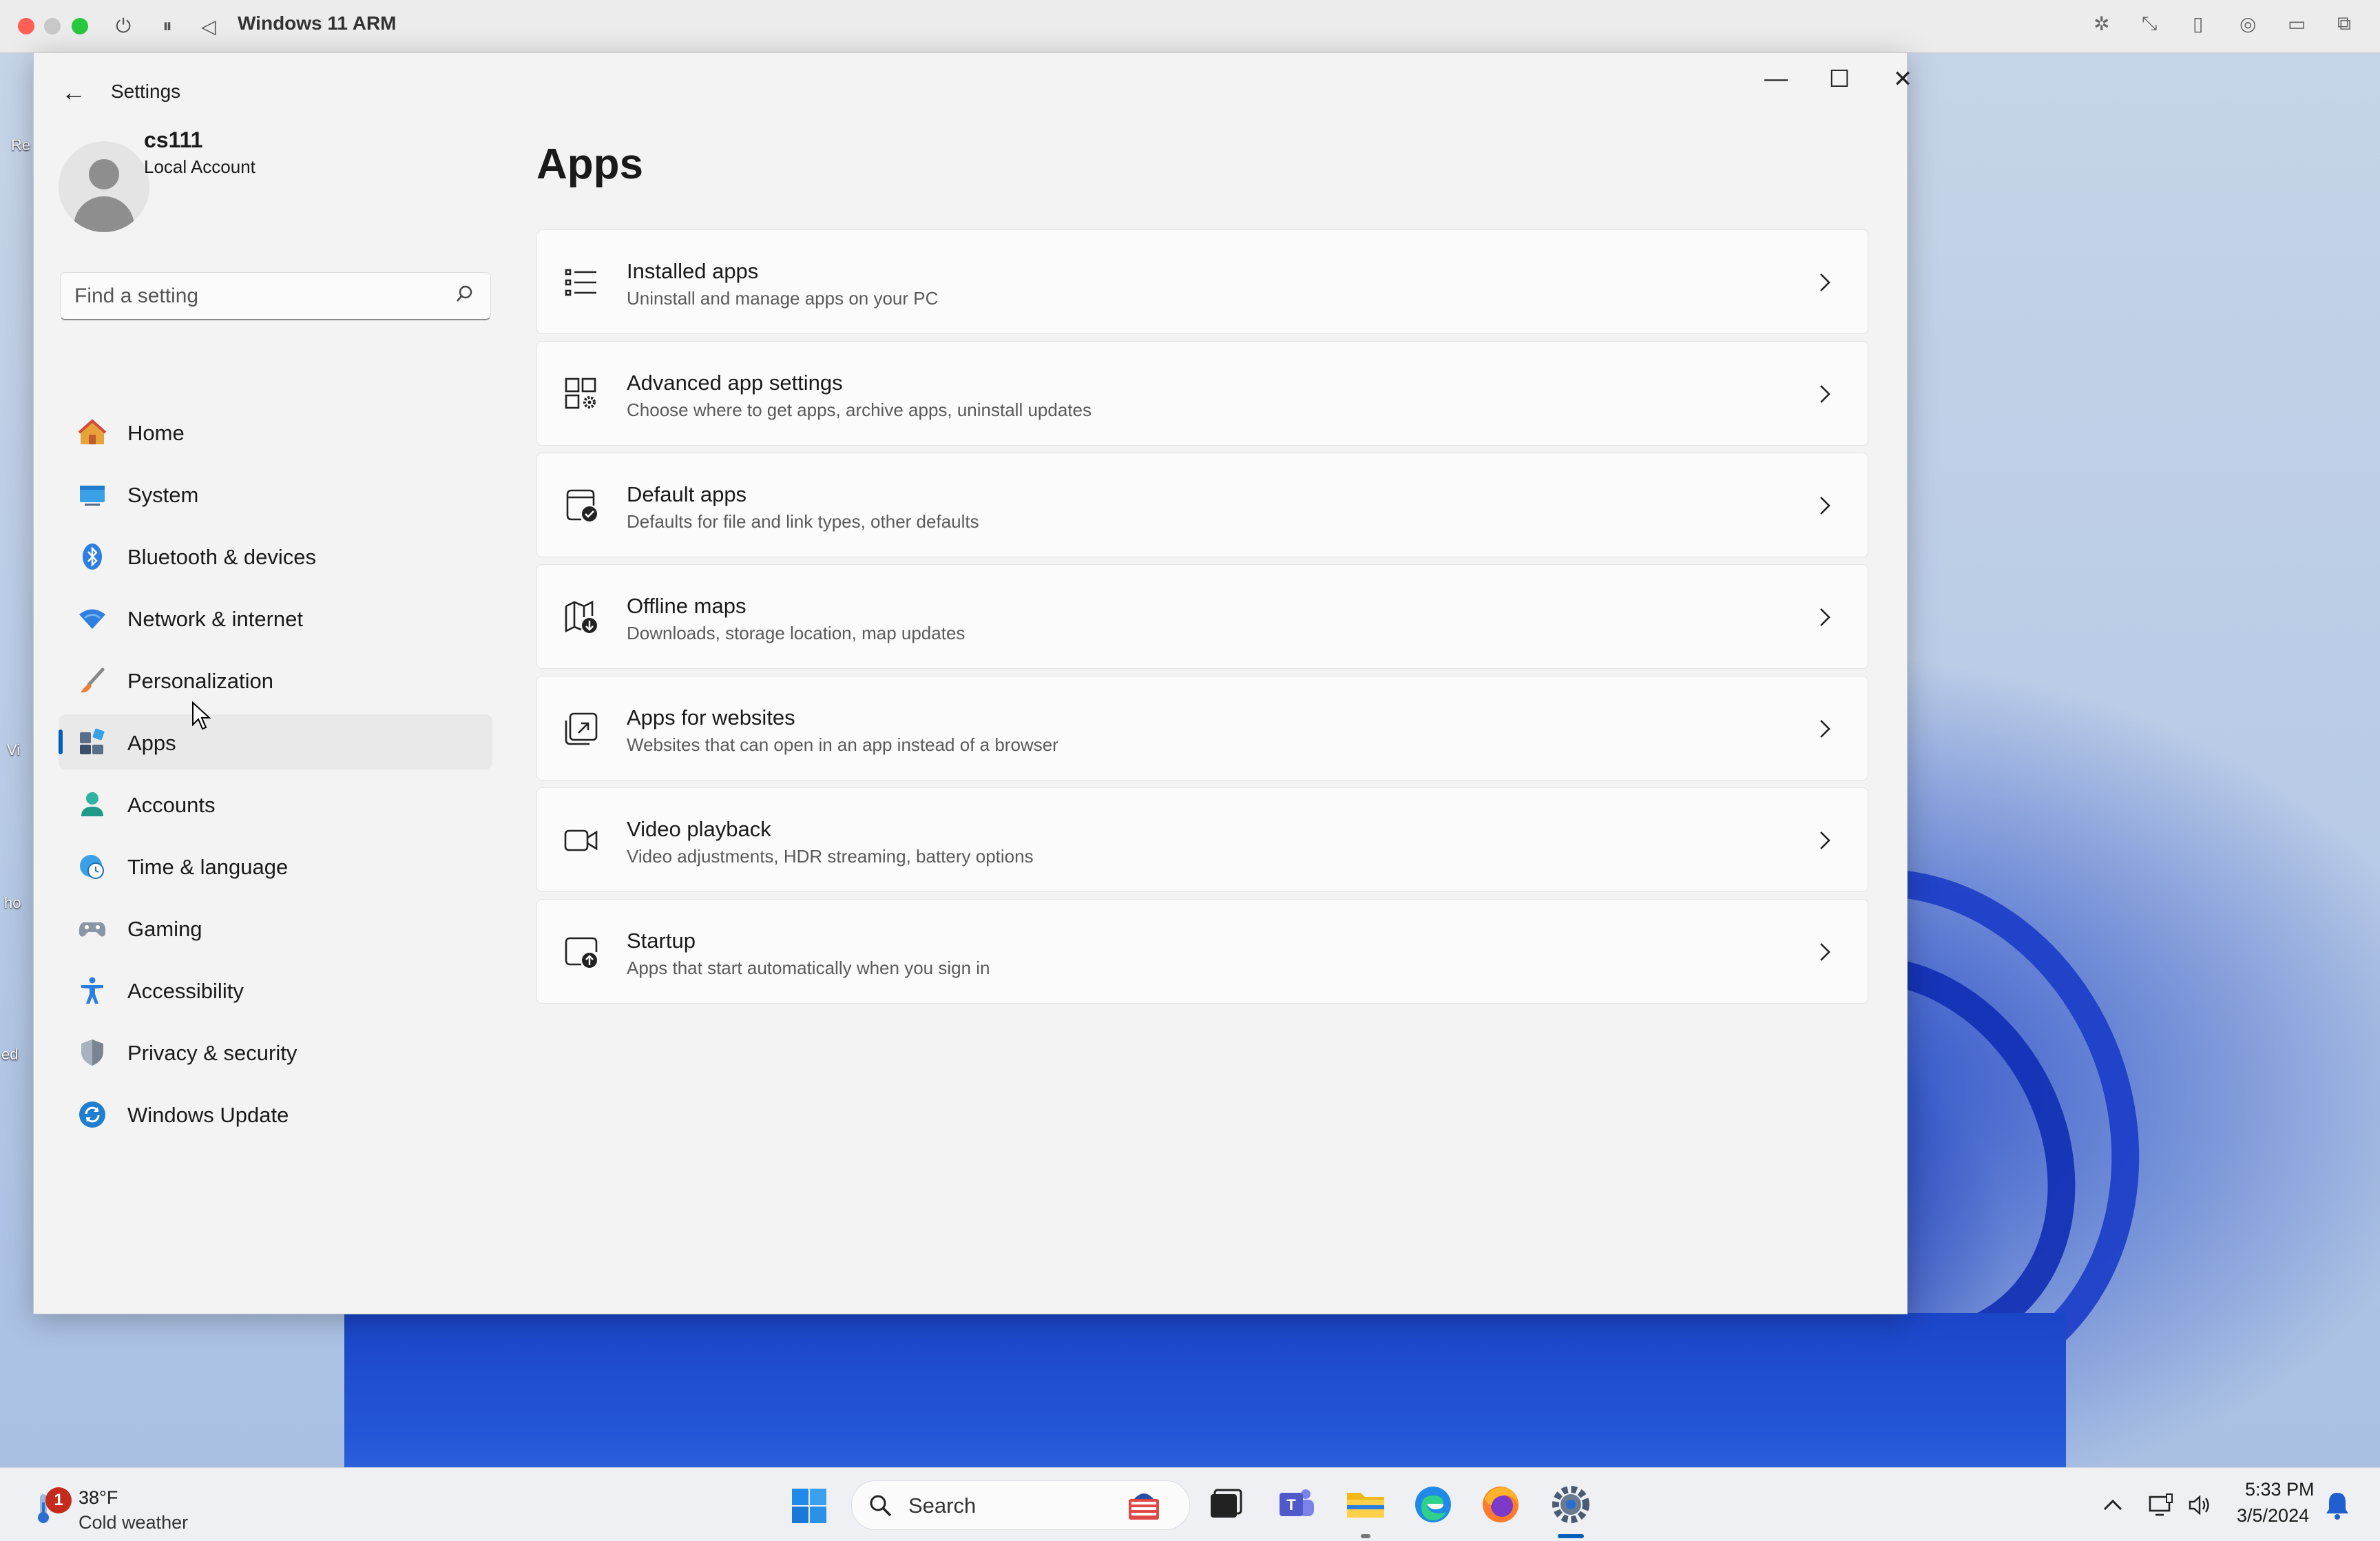  What do you see at coordinates (2101, 23) in the screenshot?
I see `brightness-icon: ✲` at bounding box center [2101, 23].